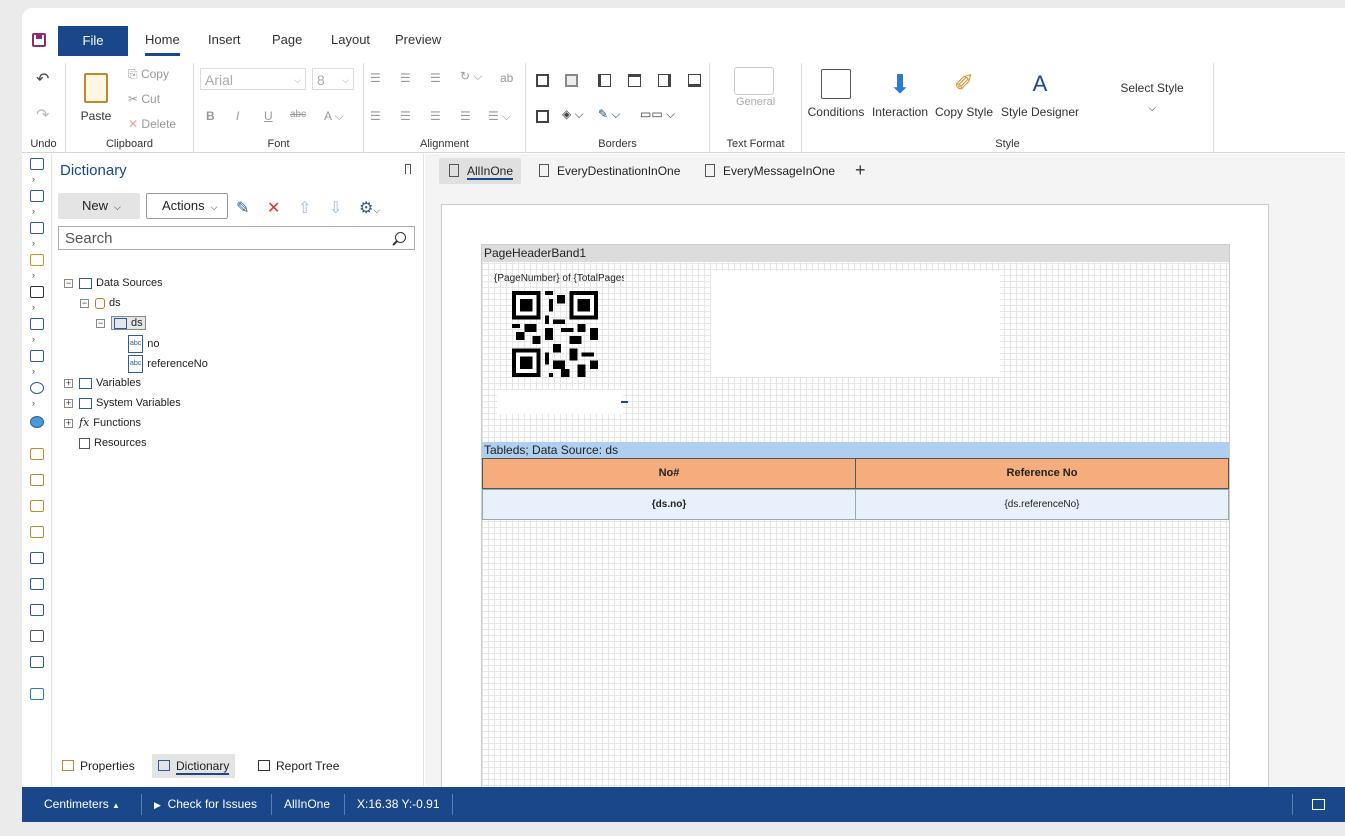  What do you see at coordinates (836, 94) in the screenshot?
I see `conditions-button: Conditions` at bounding box center [836, 94].